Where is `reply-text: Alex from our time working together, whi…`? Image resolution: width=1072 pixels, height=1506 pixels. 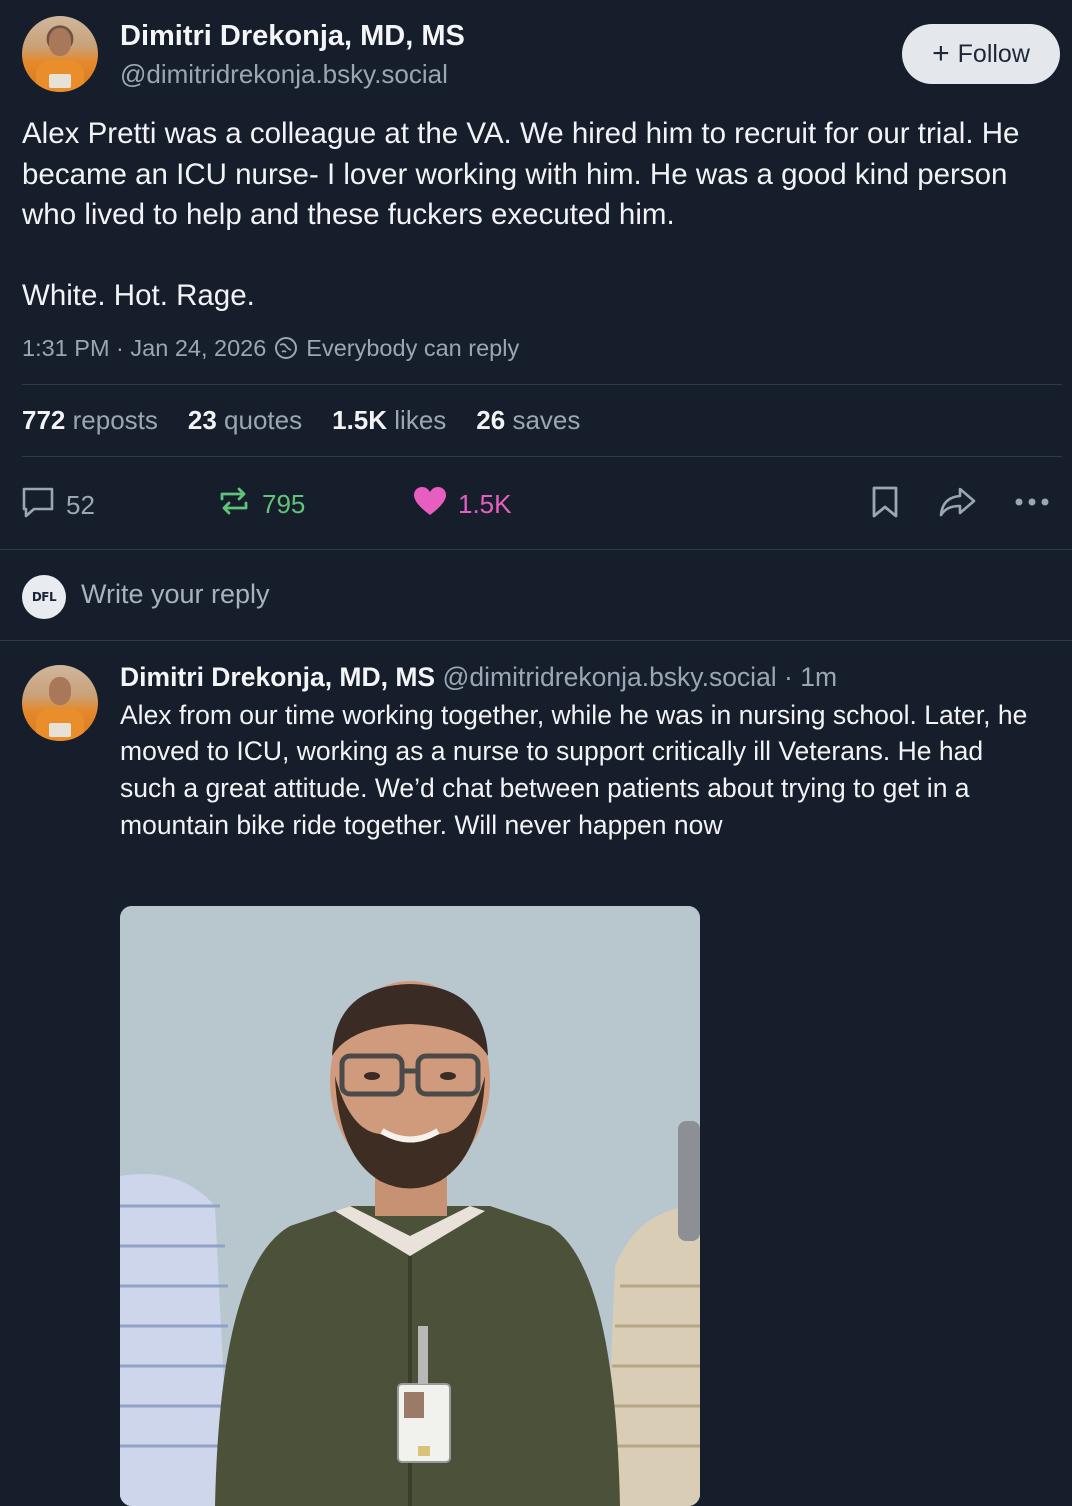 reply-text: Alex from our time working together, whi… is located at coordinates (574, 769).